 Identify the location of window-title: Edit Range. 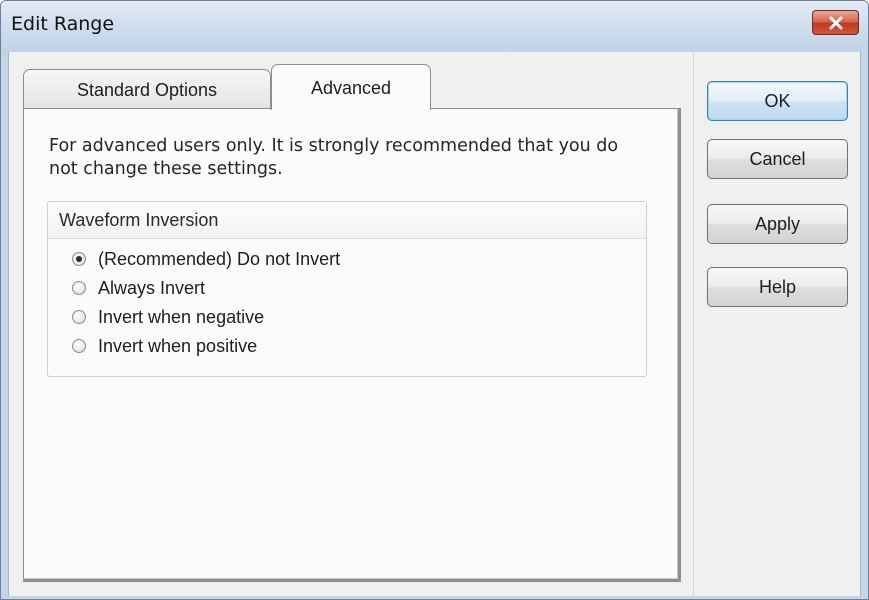
(63, 24).